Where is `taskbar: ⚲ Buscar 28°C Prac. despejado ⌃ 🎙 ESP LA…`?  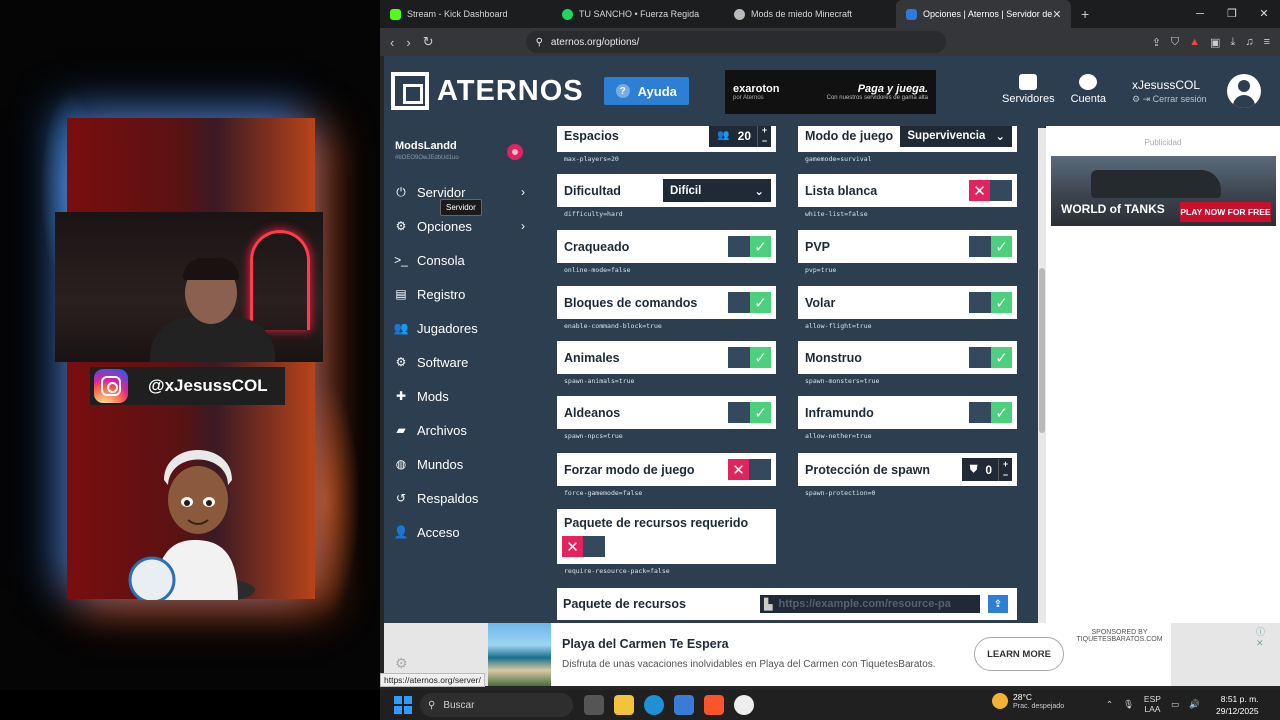 taskbar: ⚲ Buscar 28°C Prac. despejado ⌃ 🎙 ESP LA… is located at coordinates (830, 705).